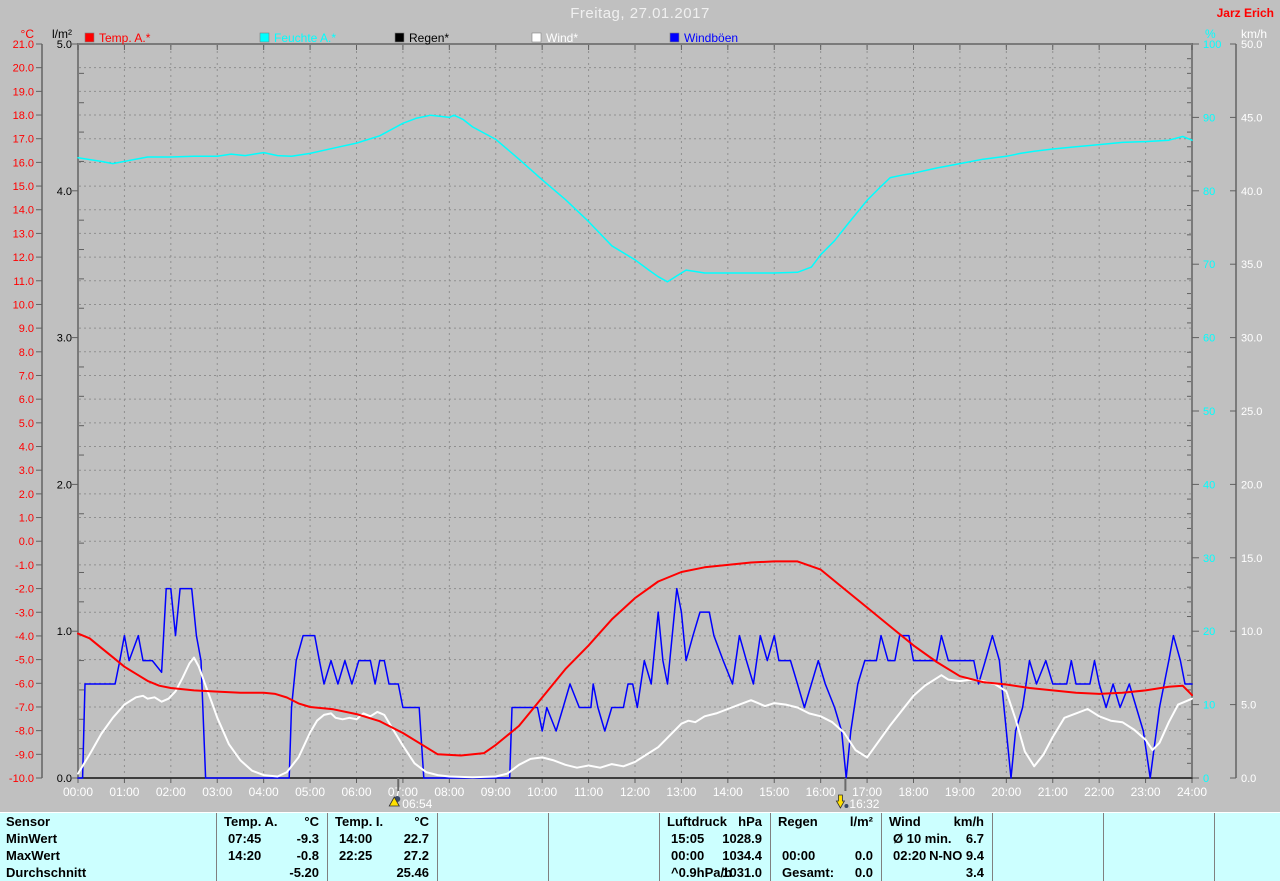  What do you see at coordinates (64, 339) in the screenshot?
I see `rain-tick-label: 3.0` at bounding box center [64, 339].